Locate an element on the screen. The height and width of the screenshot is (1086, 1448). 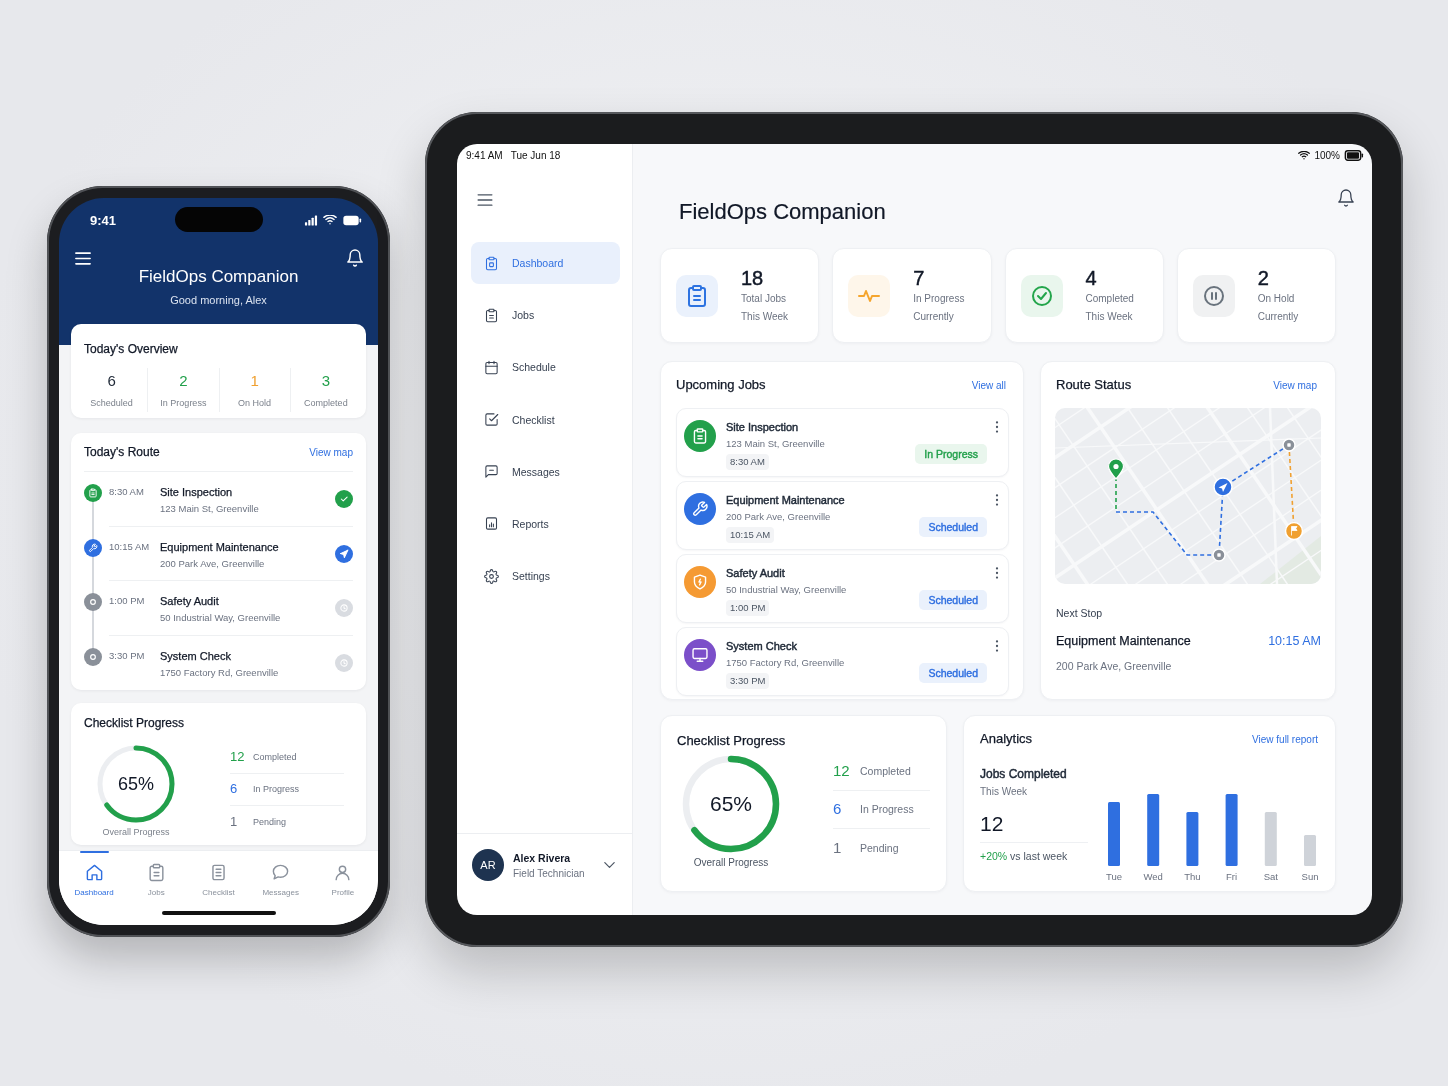
stop-title: Site Inspection is located at coordinates (196, 492).